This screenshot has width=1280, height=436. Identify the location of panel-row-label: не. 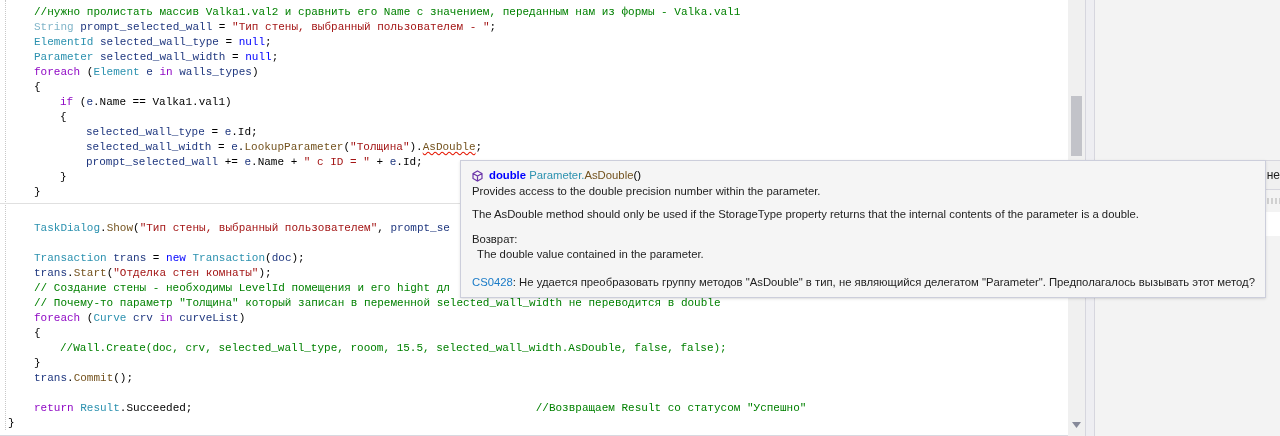
(1273, 175).